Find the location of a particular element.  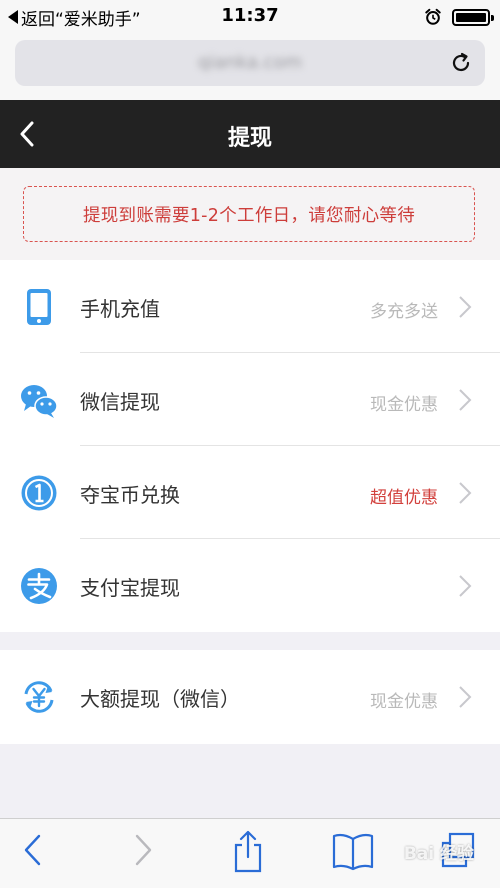

browser-forward-icon is located at coordinates (143, 850).